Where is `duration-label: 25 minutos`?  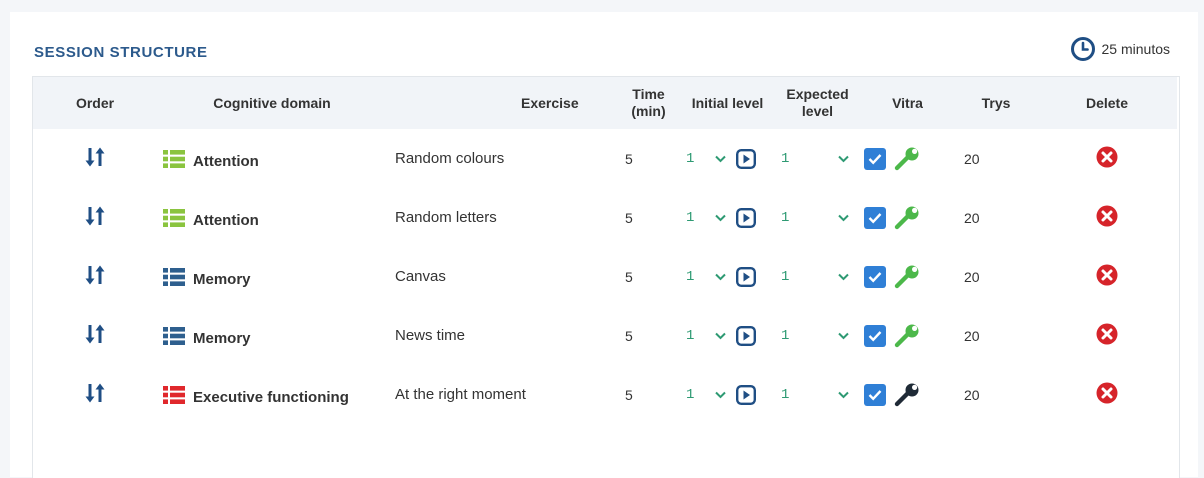 duration-label: 25 minutos is located at coordinates (1135, 49).